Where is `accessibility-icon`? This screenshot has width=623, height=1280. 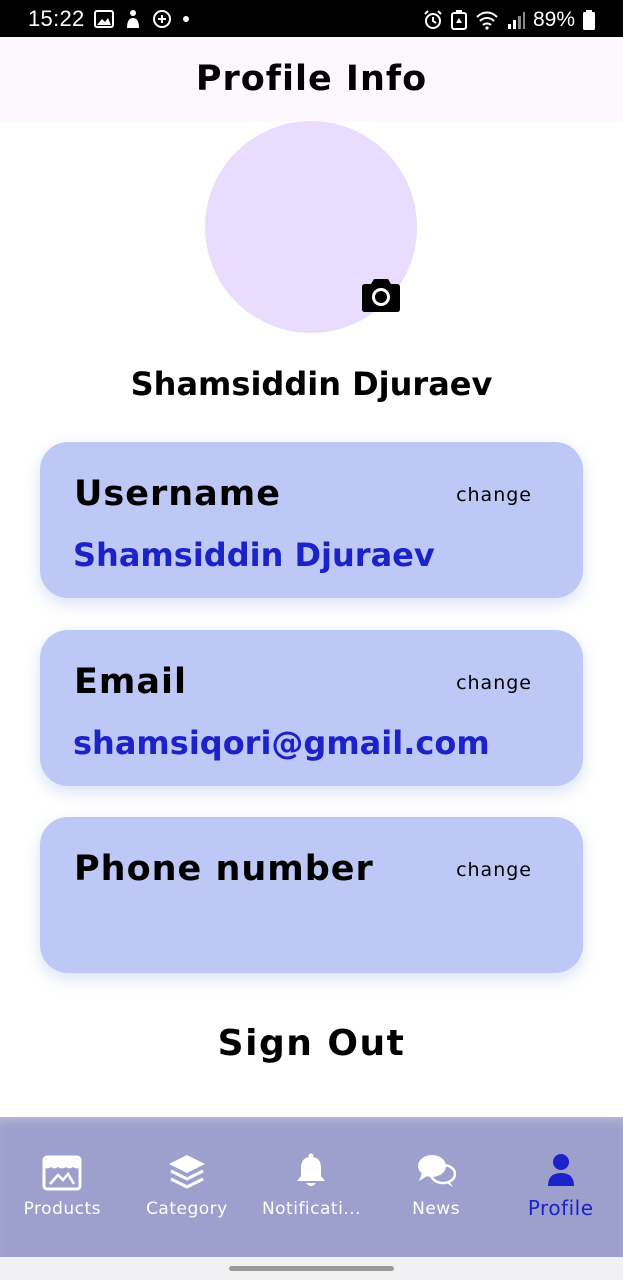
accessibility-icon is located at coordinates (133, 19).